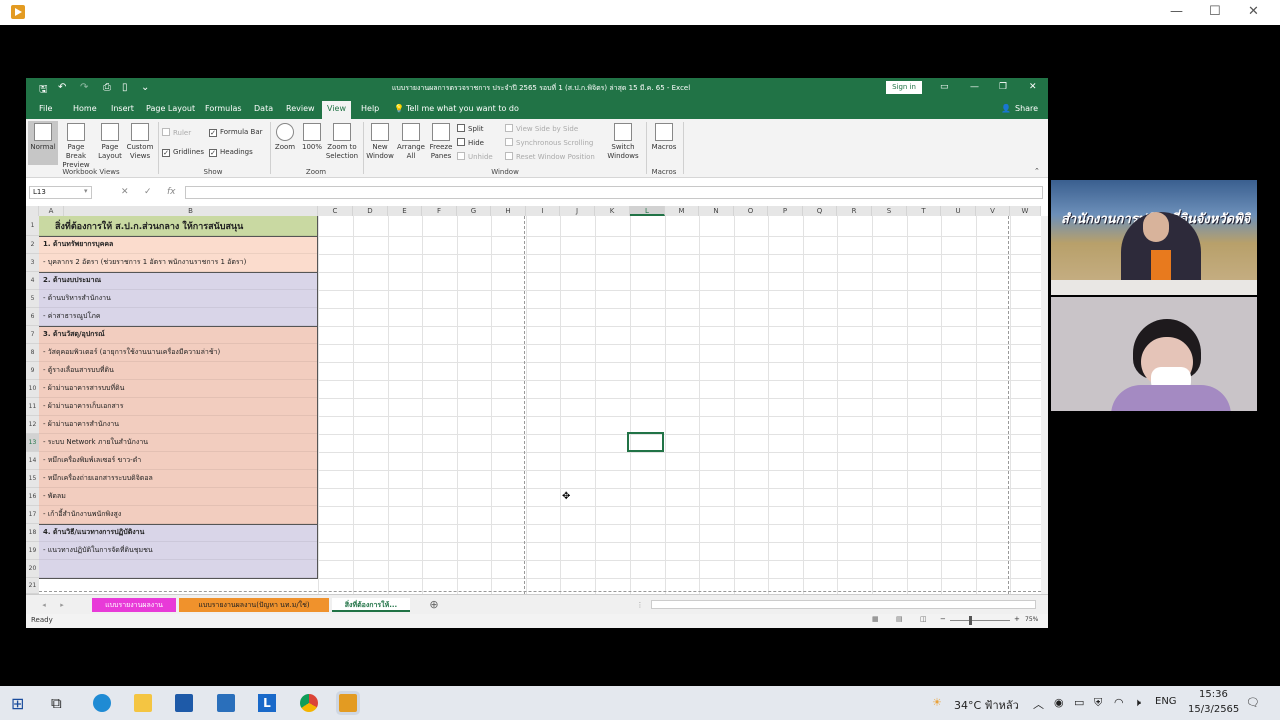 This screenshot has width=1280, height=720. What do you see at coordinates (32, 497) in the screenshot?
I see `row-header-16: 16` at bounding box center [32, 497].